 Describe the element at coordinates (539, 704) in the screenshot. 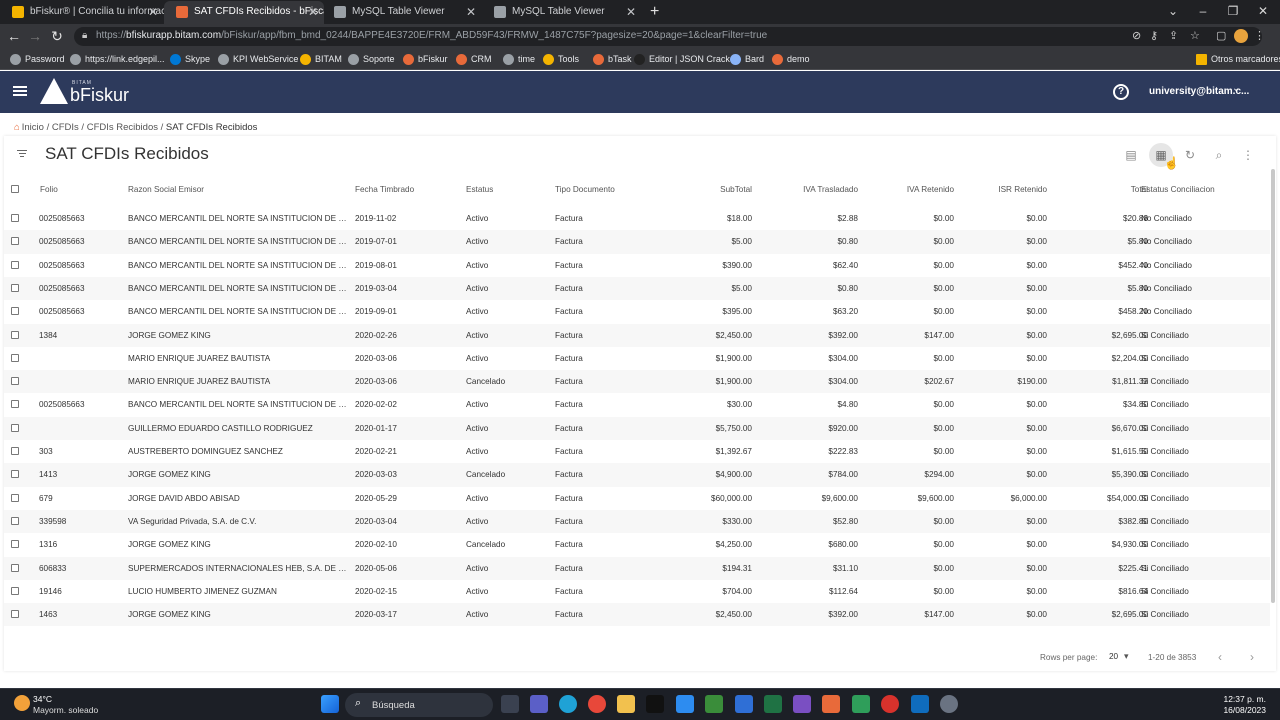

I see `teams-icon` at that location.